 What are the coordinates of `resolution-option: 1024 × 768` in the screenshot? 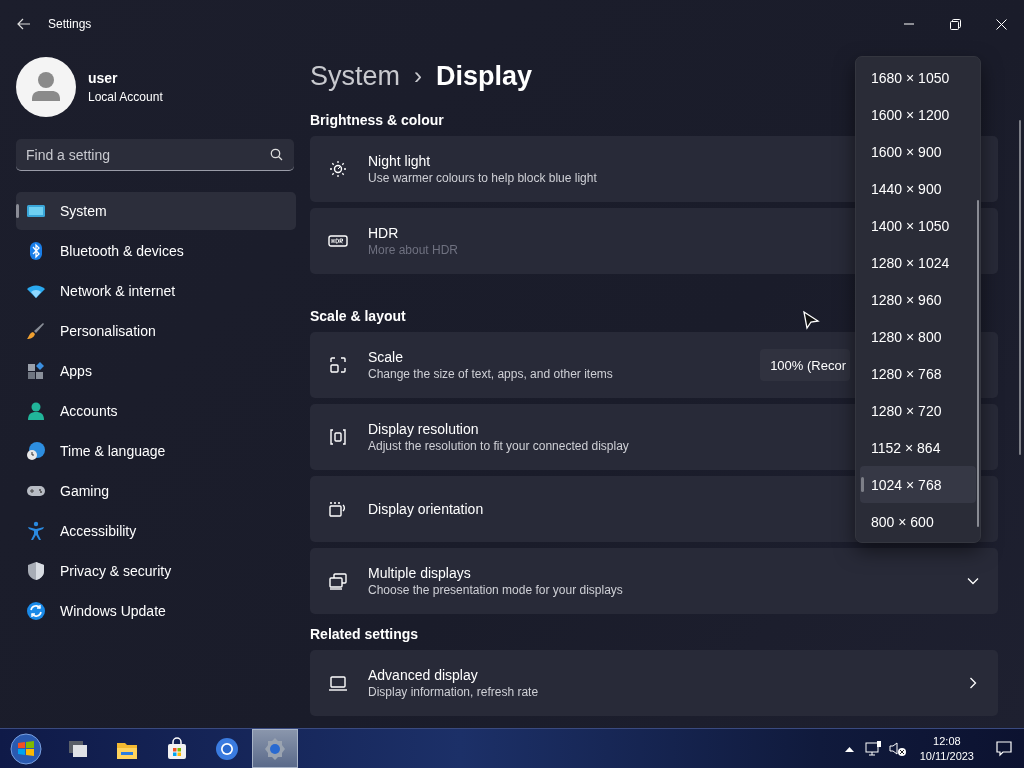 It's located at (918, 484).